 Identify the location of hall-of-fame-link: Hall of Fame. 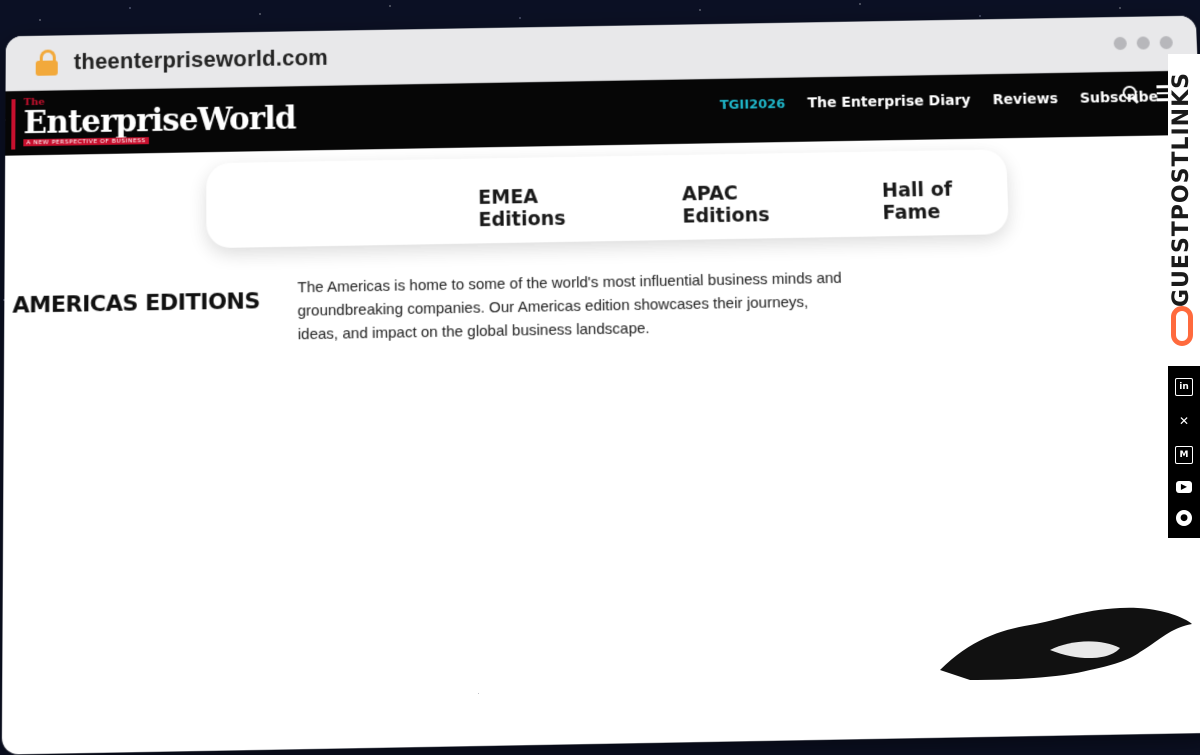
(945, 200).